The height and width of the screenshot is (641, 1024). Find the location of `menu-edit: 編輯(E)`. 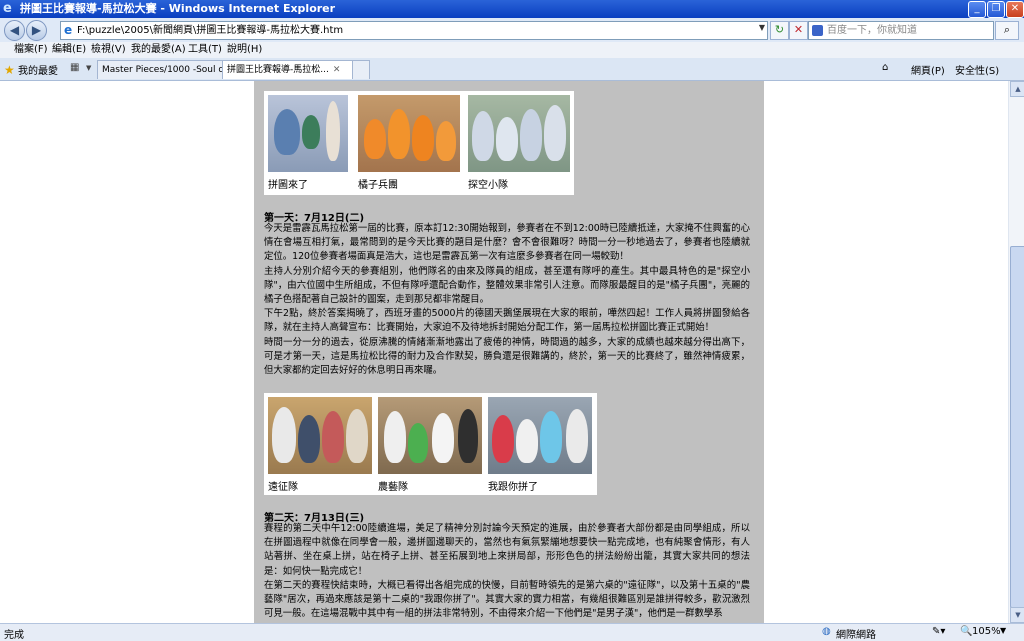

menu-edit: 編輯(E) is located at coordinates (69, 50).